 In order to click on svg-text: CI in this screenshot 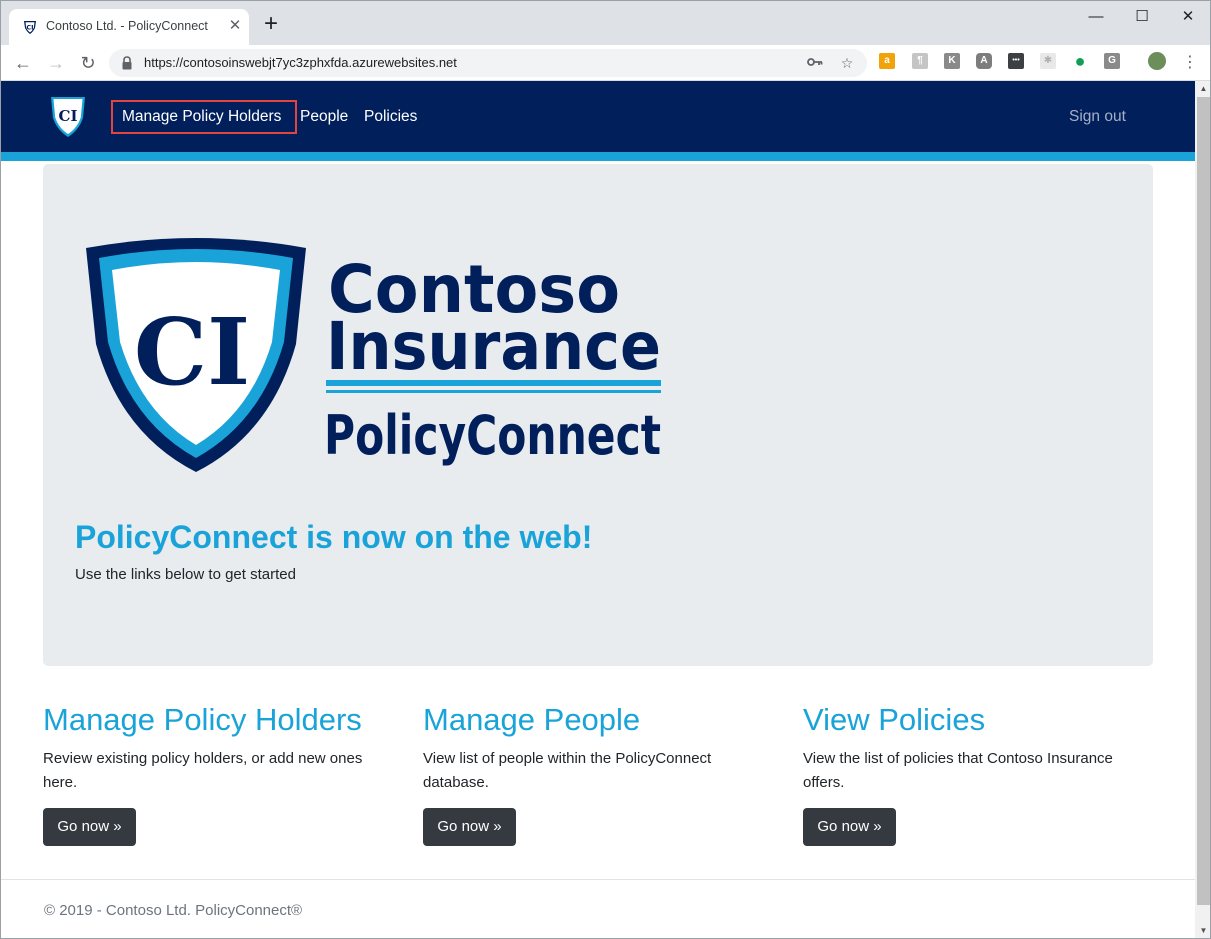, I will do `click(29, 28)`.